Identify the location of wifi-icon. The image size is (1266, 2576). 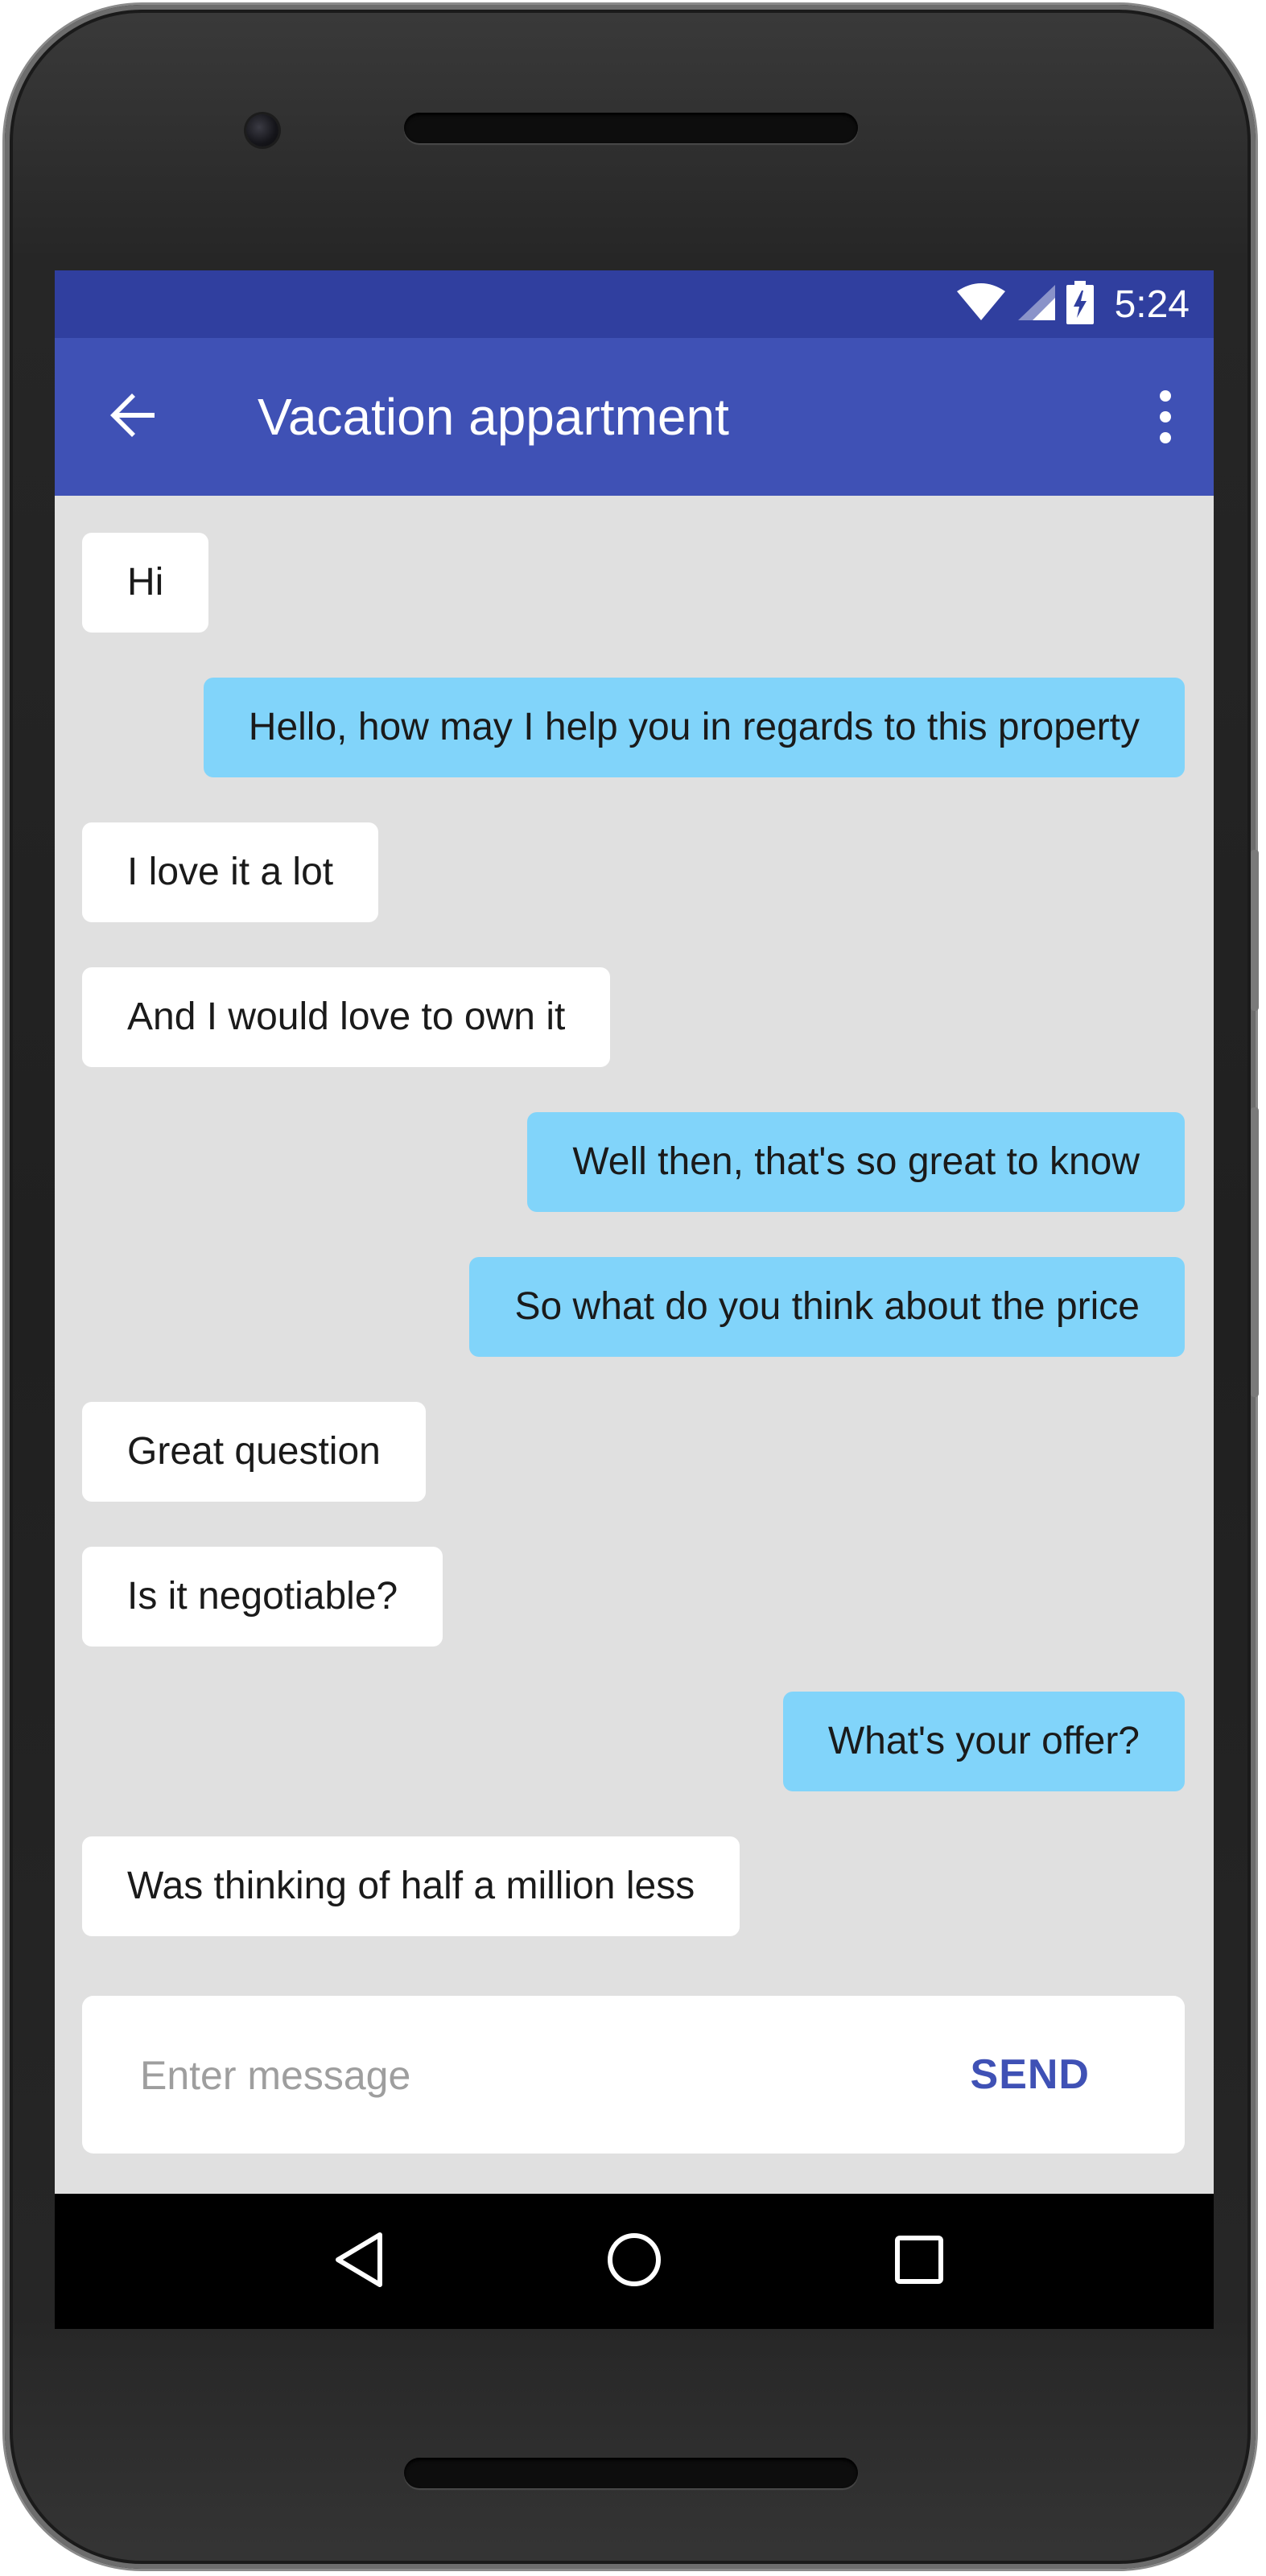
(981, 304).